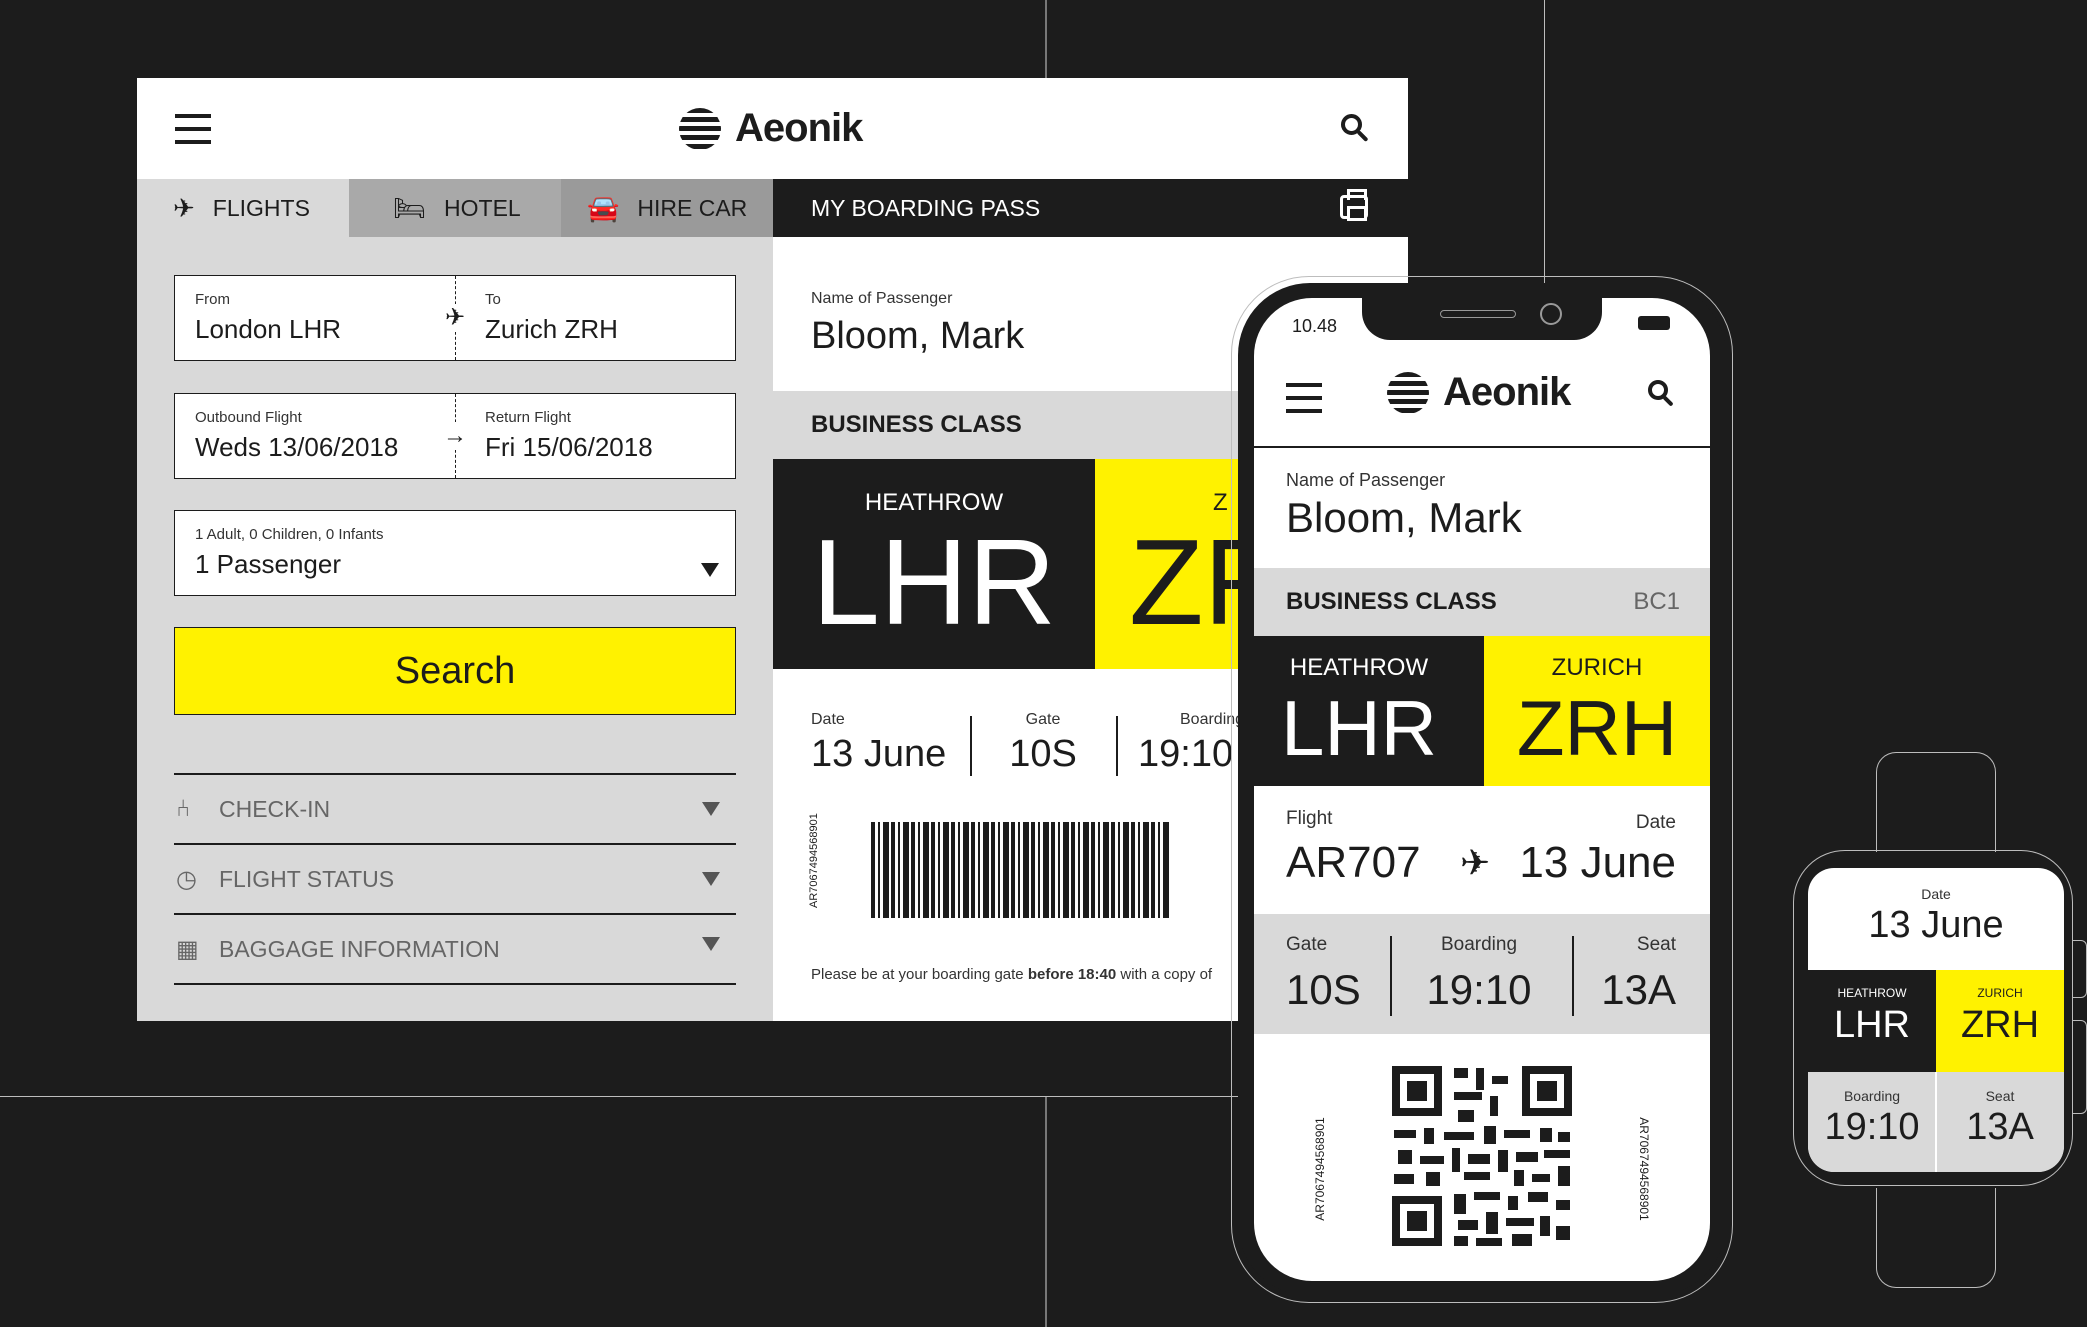 This screenshot has width=2087, height=1327. What do you see at coordinates (2080, 969) in the screenshot?
I see `watch-crown` at bounding box center [2080, 969].